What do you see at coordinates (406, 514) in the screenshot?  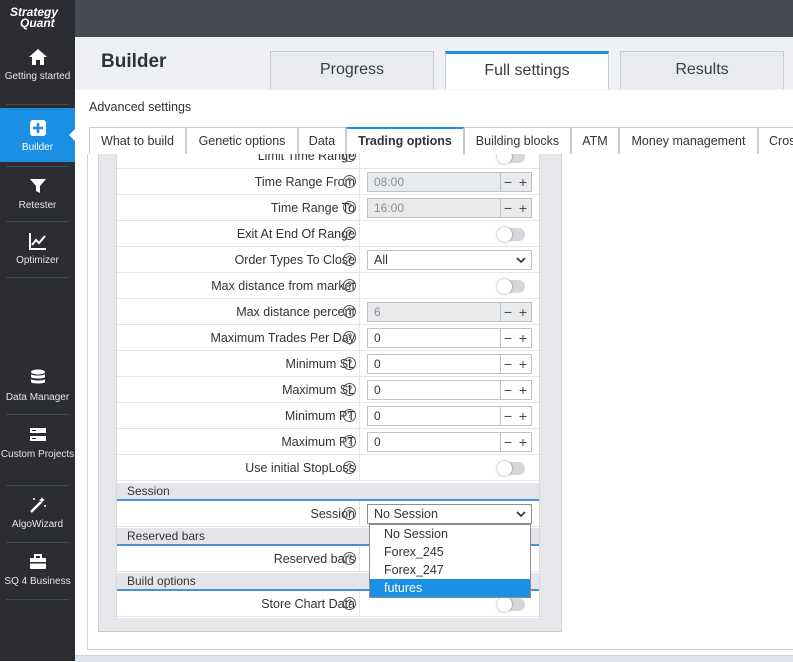 I see `select-value: No Session` at bounding box center [406, 514].